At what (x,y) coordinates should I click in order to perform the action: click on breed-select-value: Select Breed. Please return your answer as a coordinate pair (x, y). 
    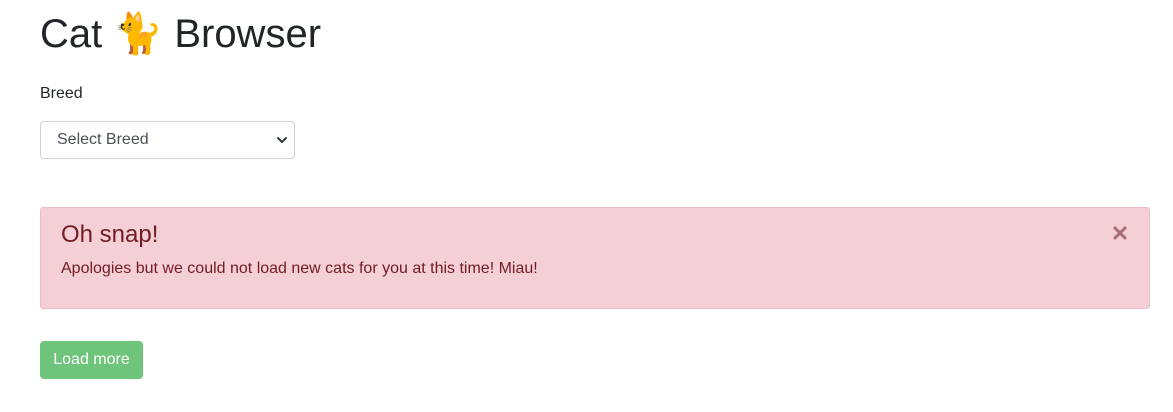
    Looking at the image, I should click on (103, 139).